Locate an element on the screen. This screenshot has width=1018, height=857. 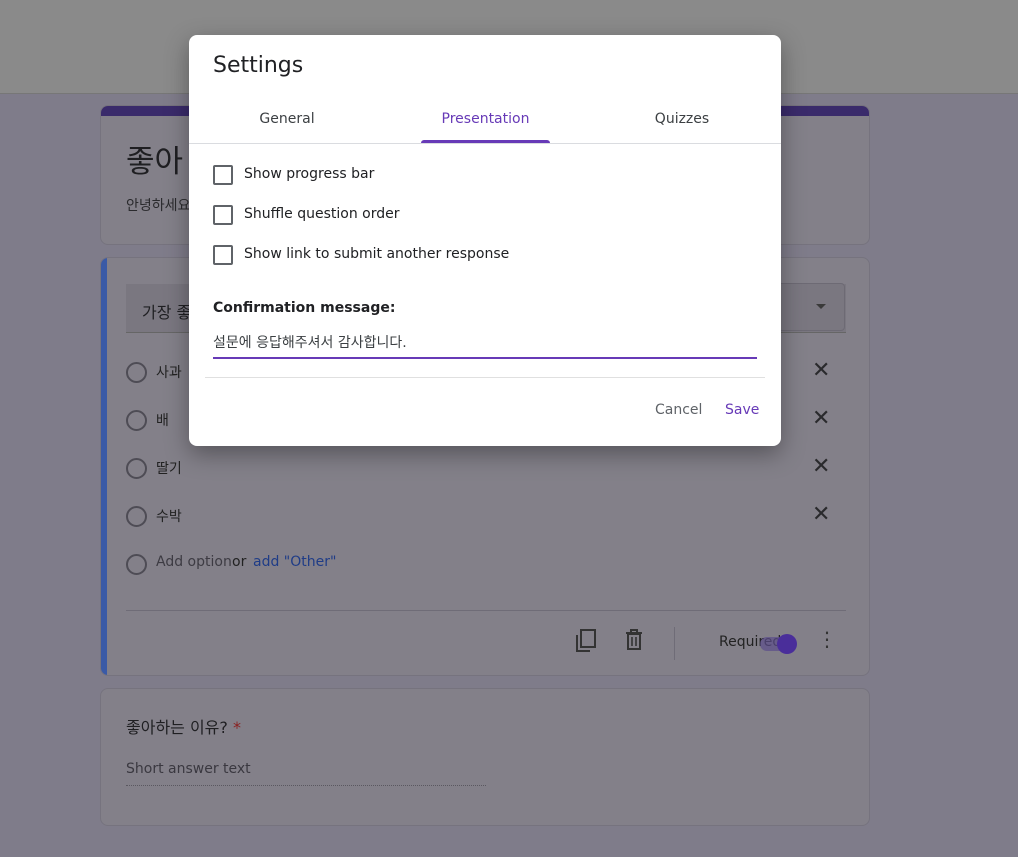
short-answer-placeholder: Short answer text is located at coordinates (306, 773).